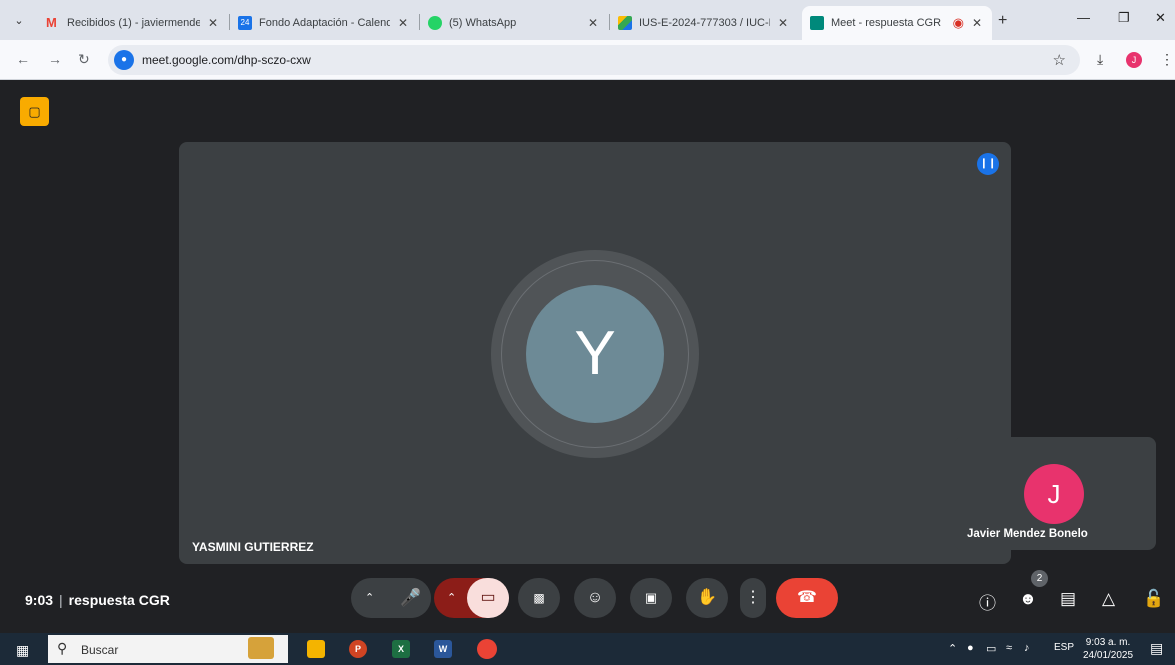 The width and height of the screenshot is (1175, 665). I want to click on microphone-icon: 🎤, so click(411, 597).